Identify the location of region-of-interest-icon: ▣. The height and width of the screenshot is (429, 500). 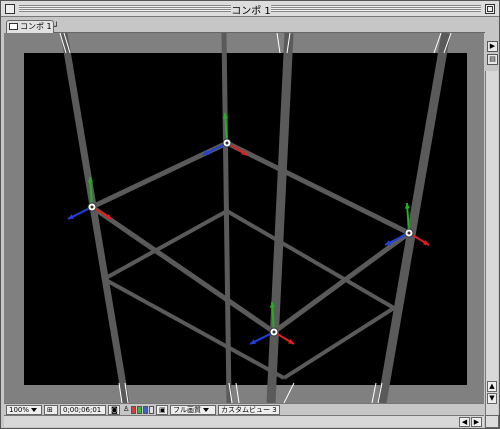
(162, 410).